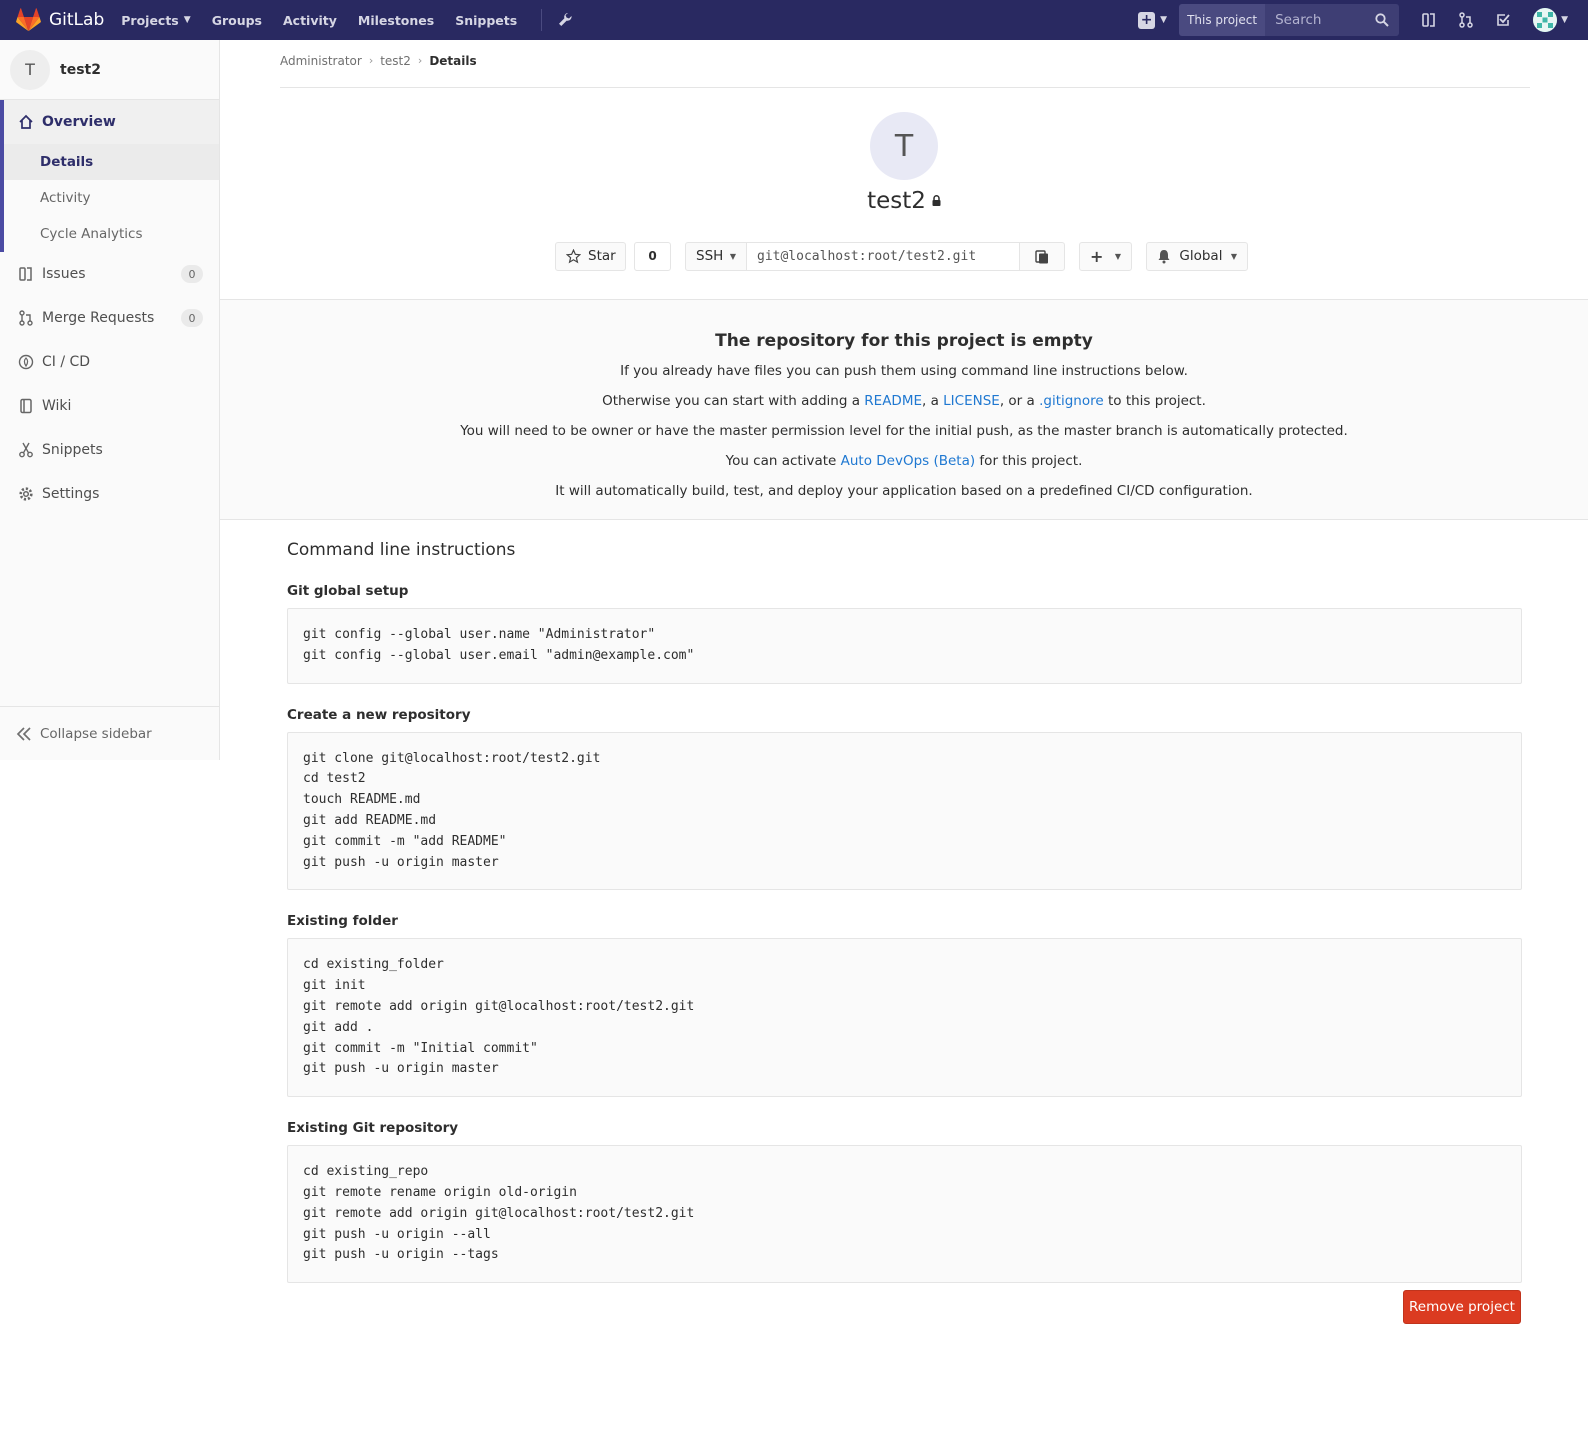 The image size is (1588, 1432). I want to click on home-icon, so click(26, 122).